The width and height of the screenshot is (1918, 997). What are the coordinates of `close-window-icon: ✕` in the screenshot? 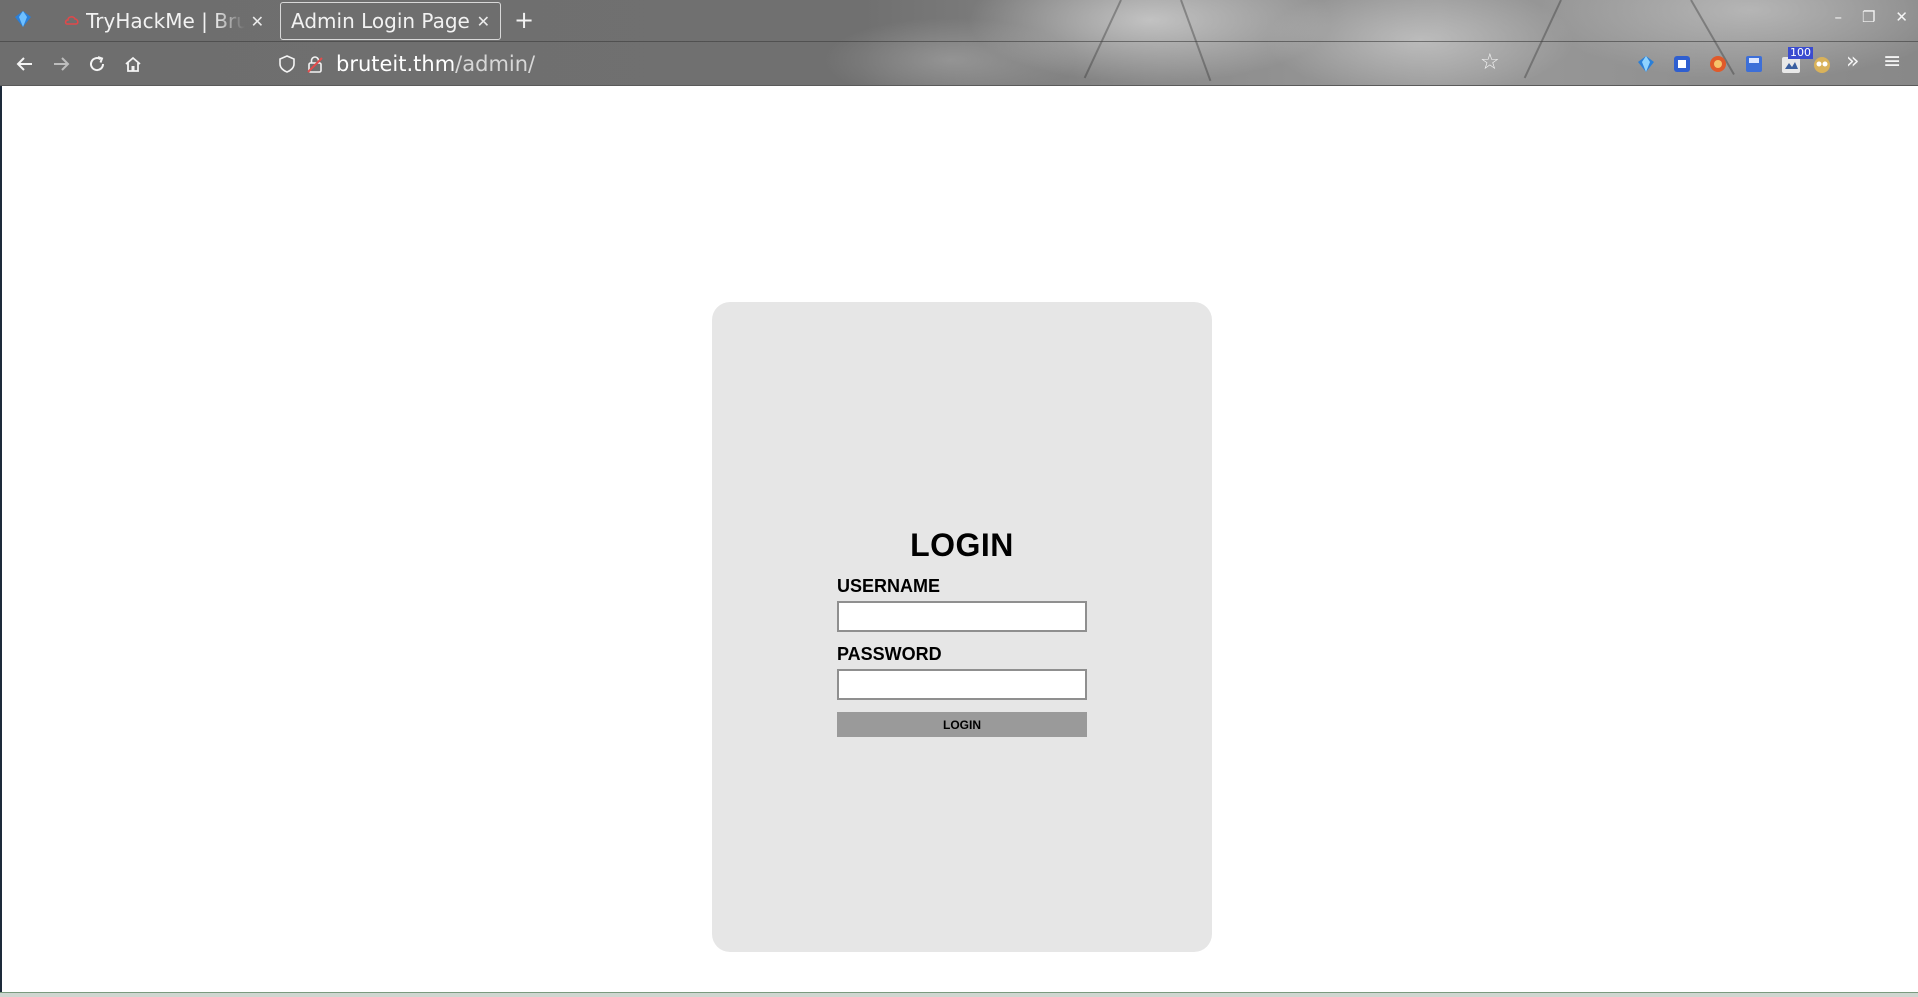 It's located at (1901, 17).